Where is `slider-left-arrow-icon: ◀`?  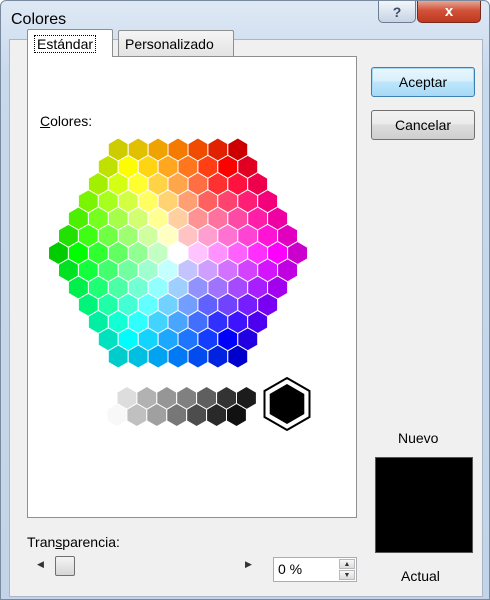
slider-left-arrow-icon: ◀ is located at coordinates (40, 564).